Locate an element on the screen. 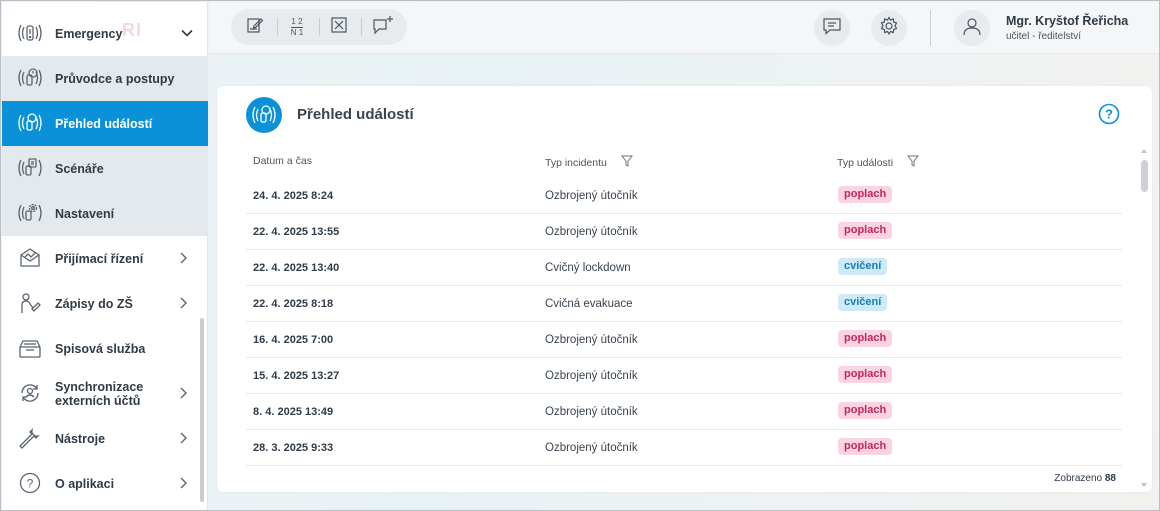  sidebar-scrollbar is located at coordinates (202, 410).